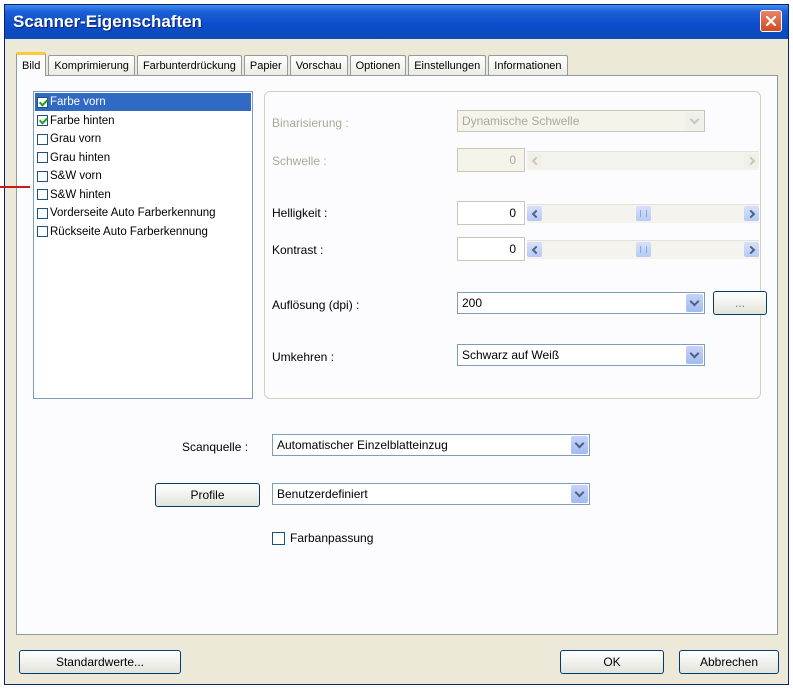 The image size is (793, 689). Describe the element at coordinates (310, 123) in the screenshot. I see `binarization-label: Binarisierung :` at that location.